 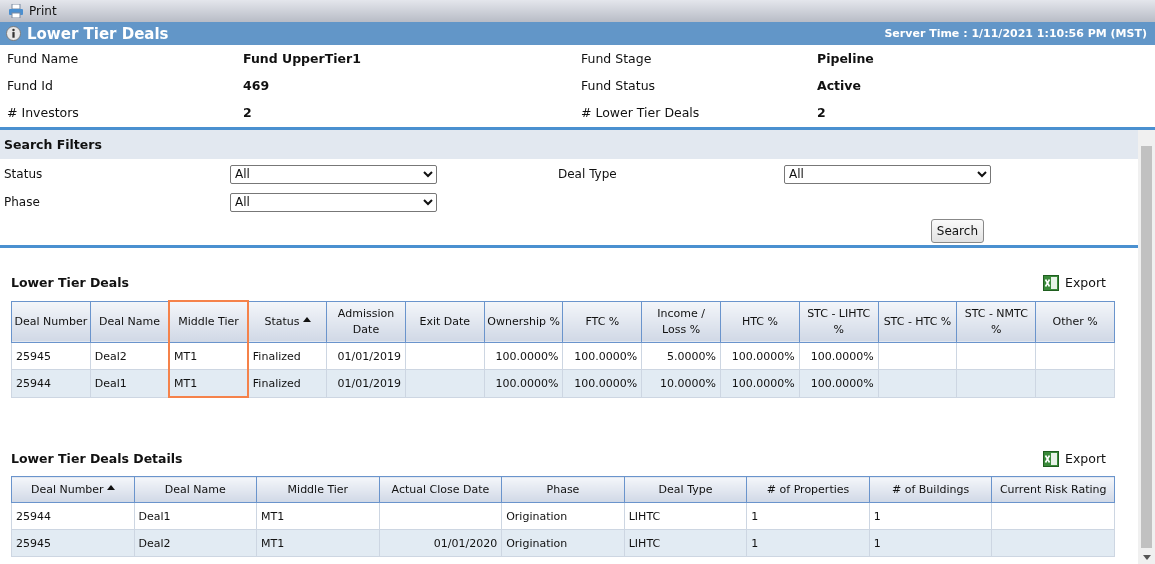 I want to click on field-label: Fund Status, so click(x=619, y=85).